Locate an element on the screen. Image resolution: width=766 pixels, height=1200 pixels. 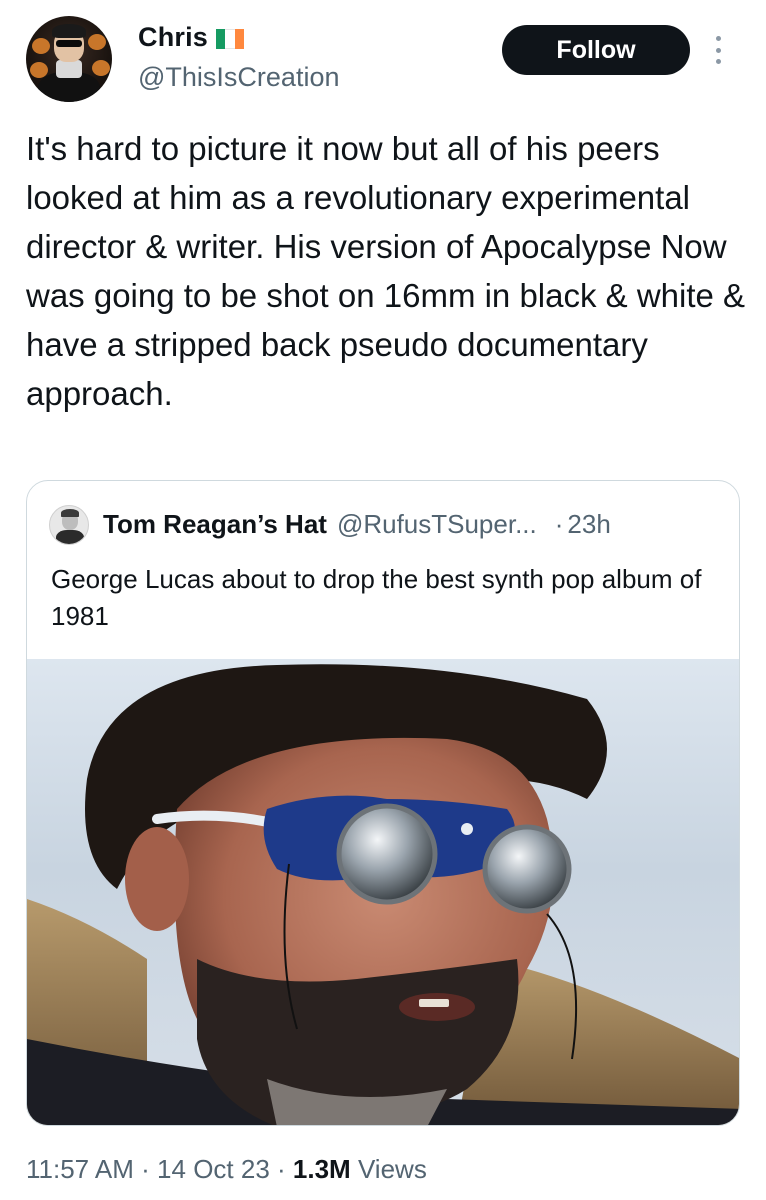
avatar-sunglasses is located at coordinates (69, 43).